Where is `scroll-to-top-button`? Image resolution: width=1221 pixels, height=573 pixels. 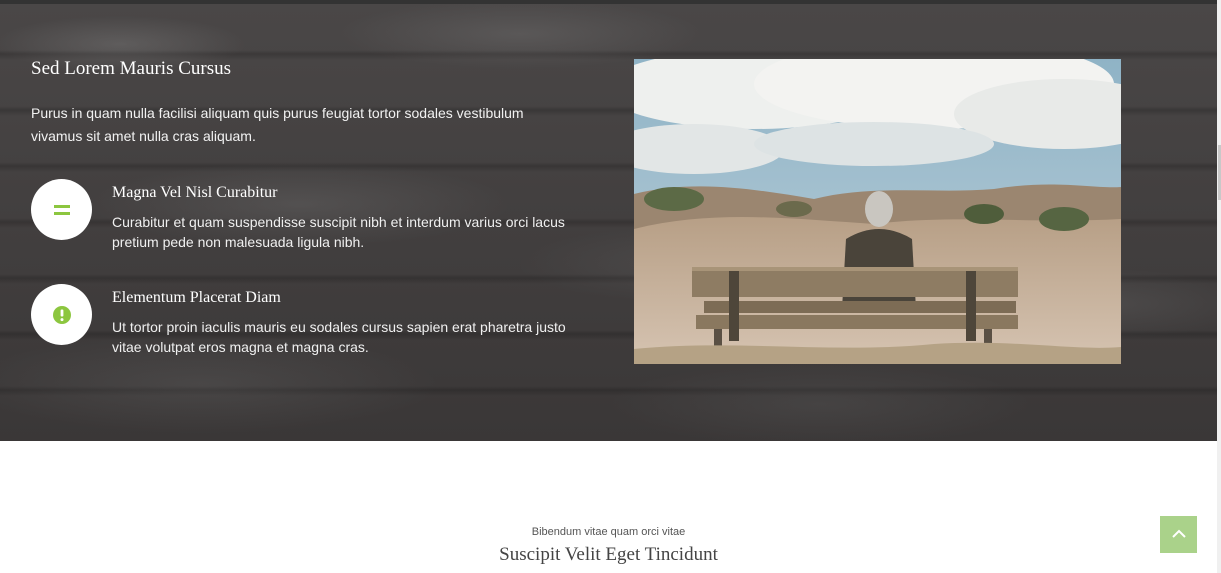
scroll-to-top-button is located at coordinates (1178, 534).